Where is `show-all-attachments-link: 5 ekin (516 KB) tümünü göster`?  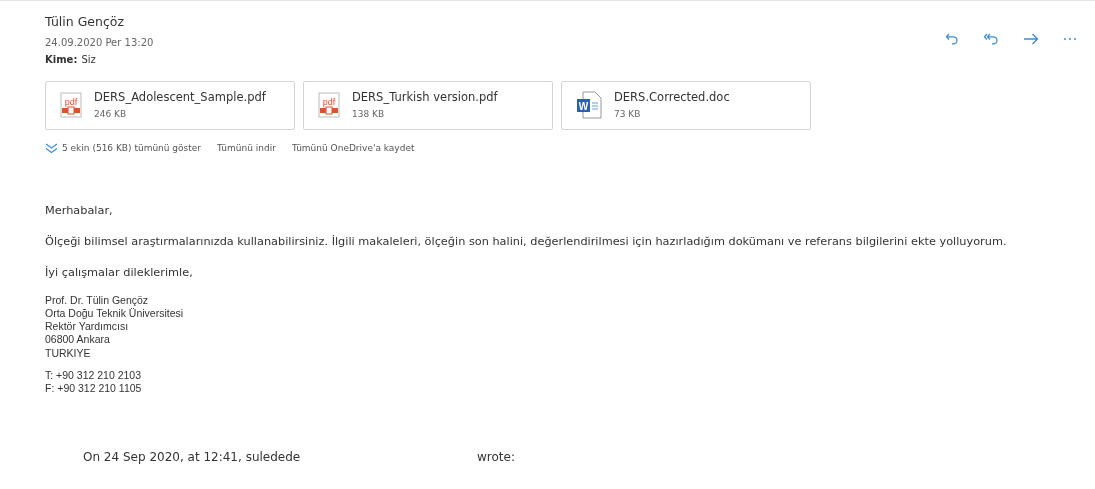
show-all-attachments-link: 5 ekin (516 KB) tümünü göster is located at coordinates (123, 148).